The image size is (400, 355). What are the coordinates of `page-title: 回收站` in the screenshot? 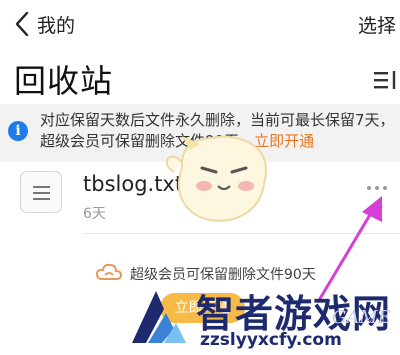 It's located at (64, 81).